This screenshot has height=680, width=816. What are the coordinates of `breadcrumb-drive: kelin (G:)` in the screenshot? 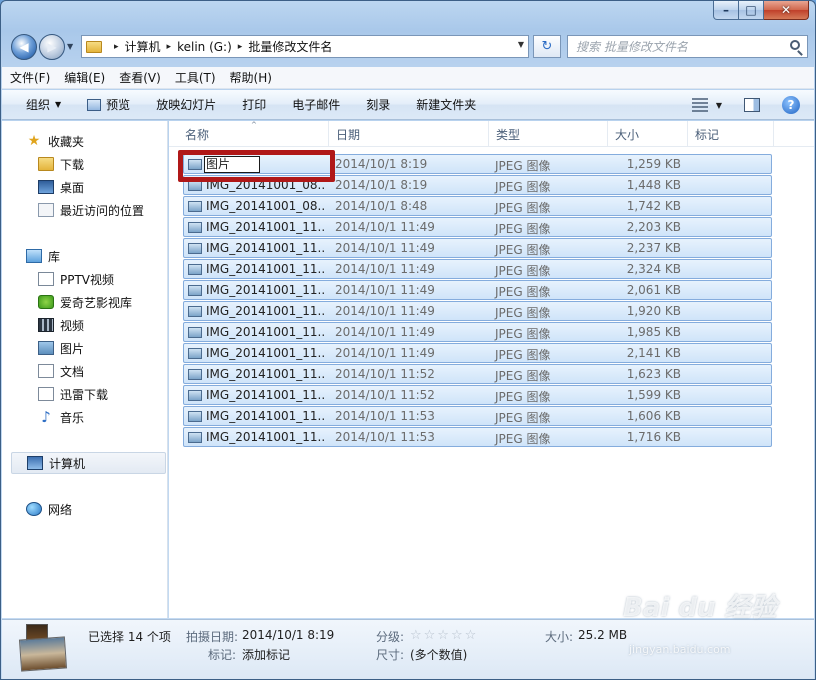 It's located at (204, 47).